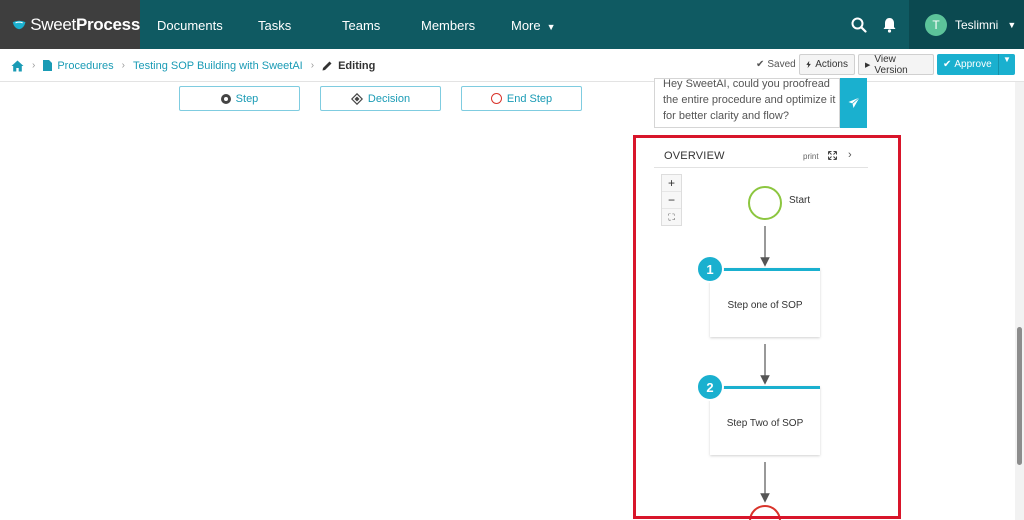 The height and width of the screenshot is (520, 1024). Describe the element at coordinates (356, 98) in the screenshot. I see `decision-icon` at that location.